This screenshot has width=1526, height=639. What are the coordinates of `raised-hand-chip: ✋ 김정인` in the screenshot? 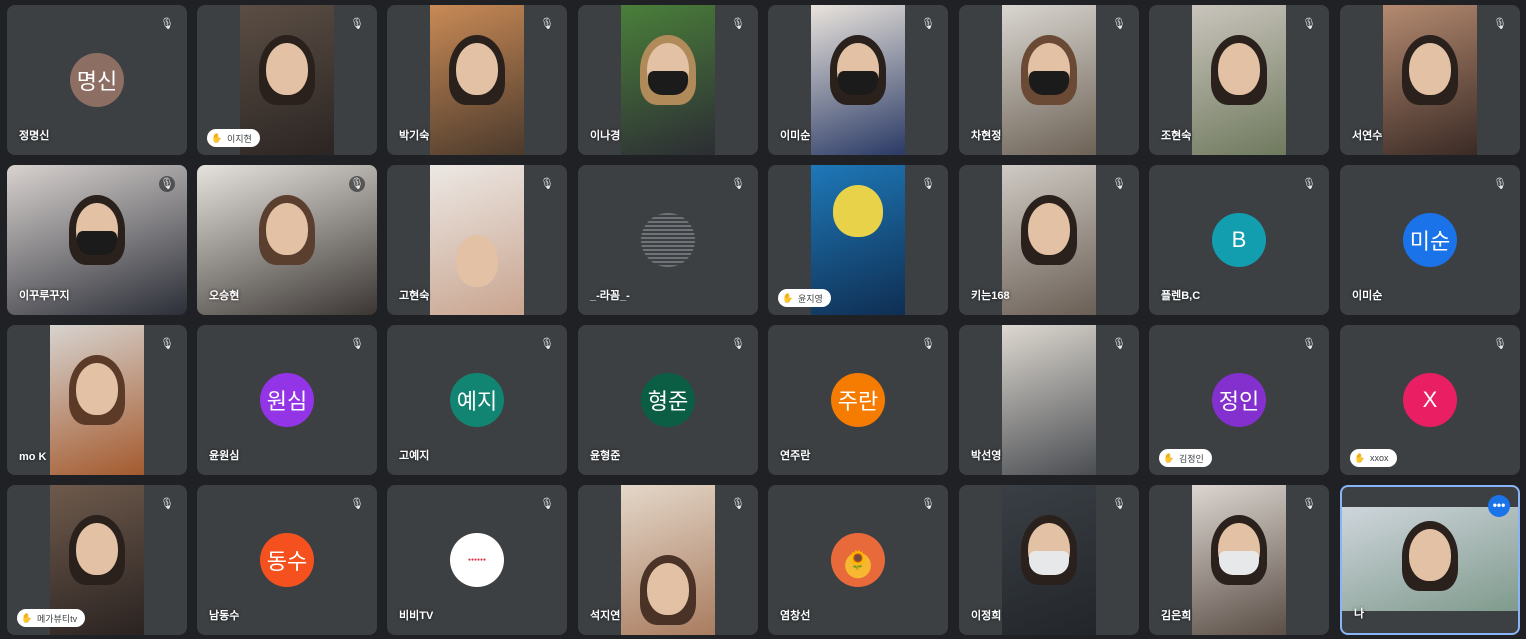 It's located at (1185, 458).